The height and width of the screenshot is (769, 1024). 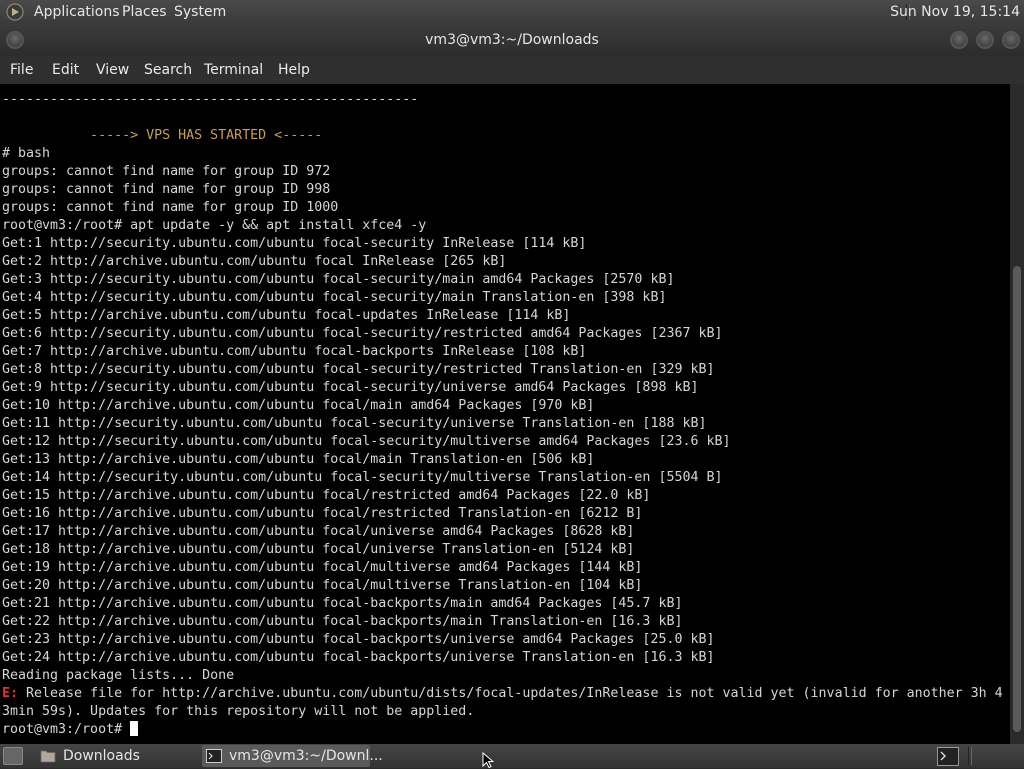 What do you see at coordinates (294, 70) in the screenshot?
I see `menu-help: Help` at bounding box center [294, 70].